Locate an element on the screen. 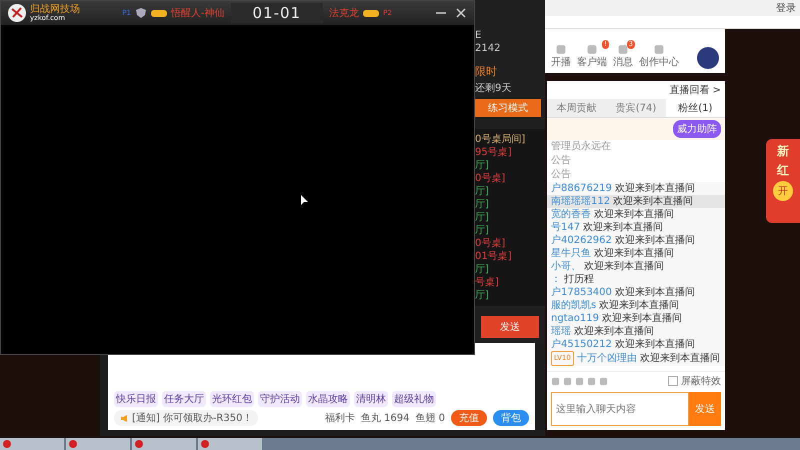 The image size is (800, 450). feature-button: 任务大厅 is located at coordinates (184, 399).